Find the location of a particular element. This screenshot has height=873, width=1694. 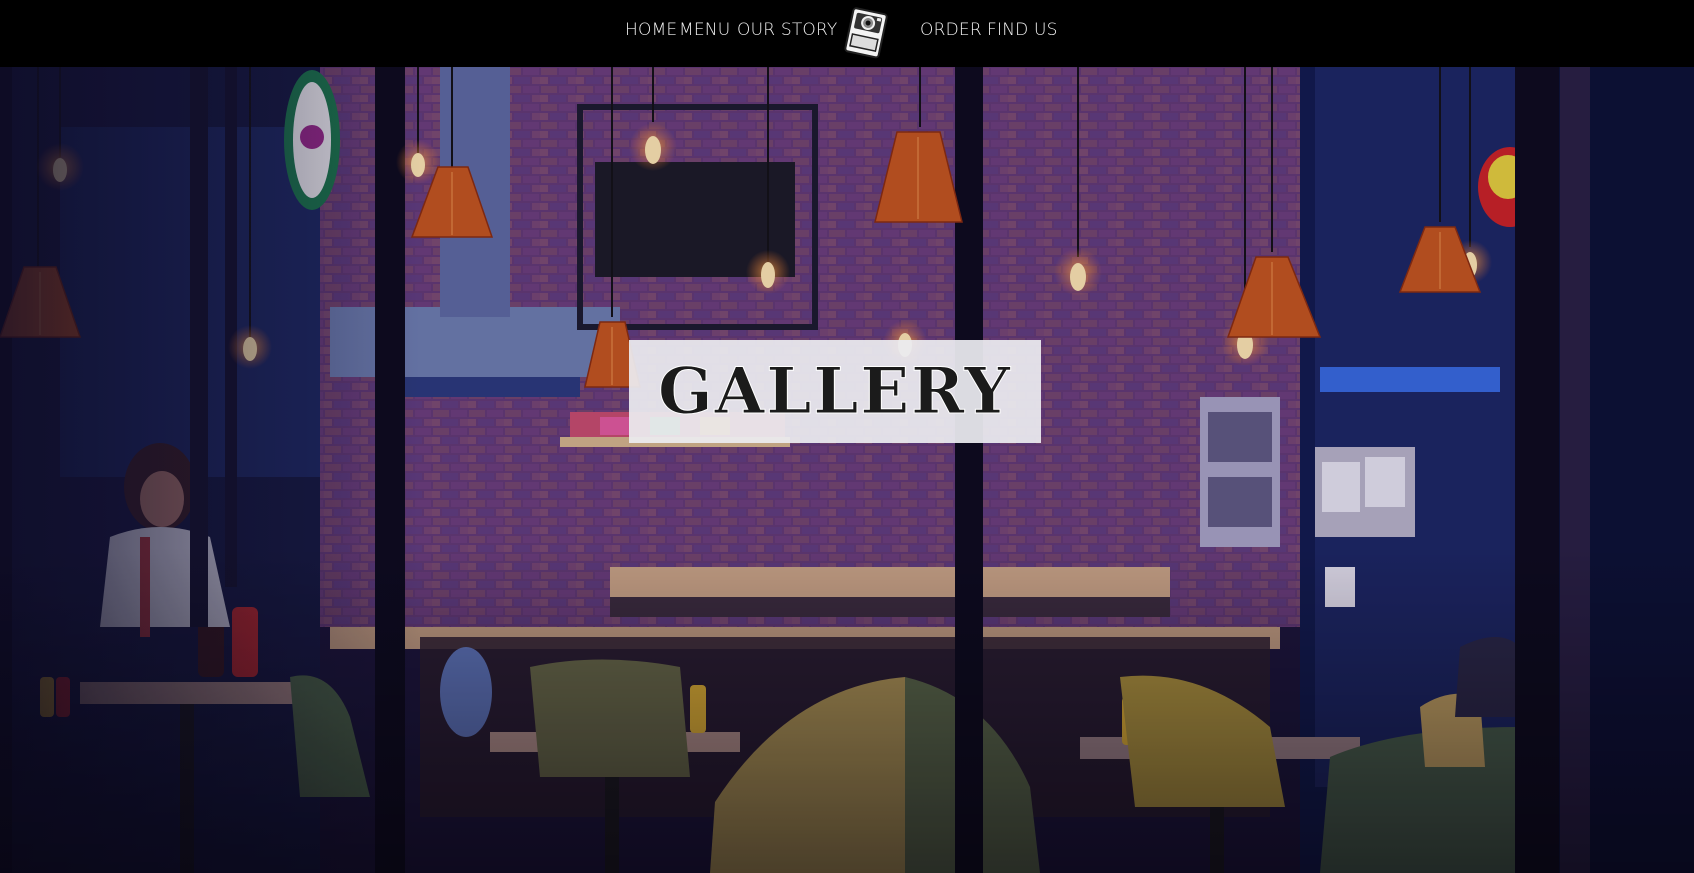

nav-our-story-link: OUR STORY is located at coordinates (787, 30).